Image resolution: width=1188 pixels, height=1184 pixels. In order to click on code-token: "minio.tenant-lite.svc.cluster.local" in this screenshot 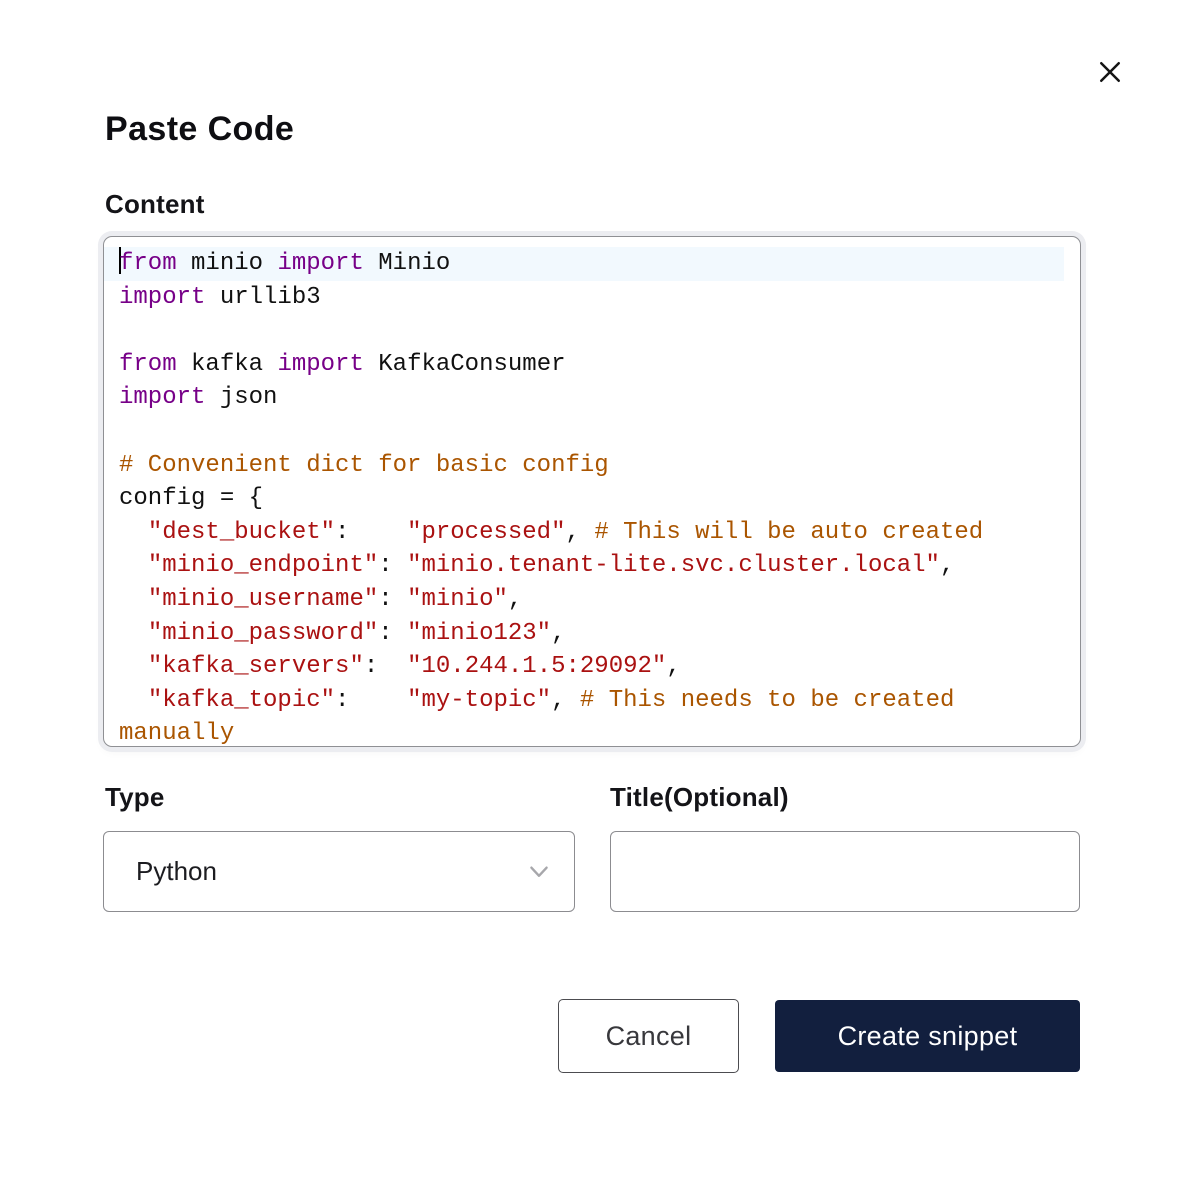, I will do `click(673, 566)`.